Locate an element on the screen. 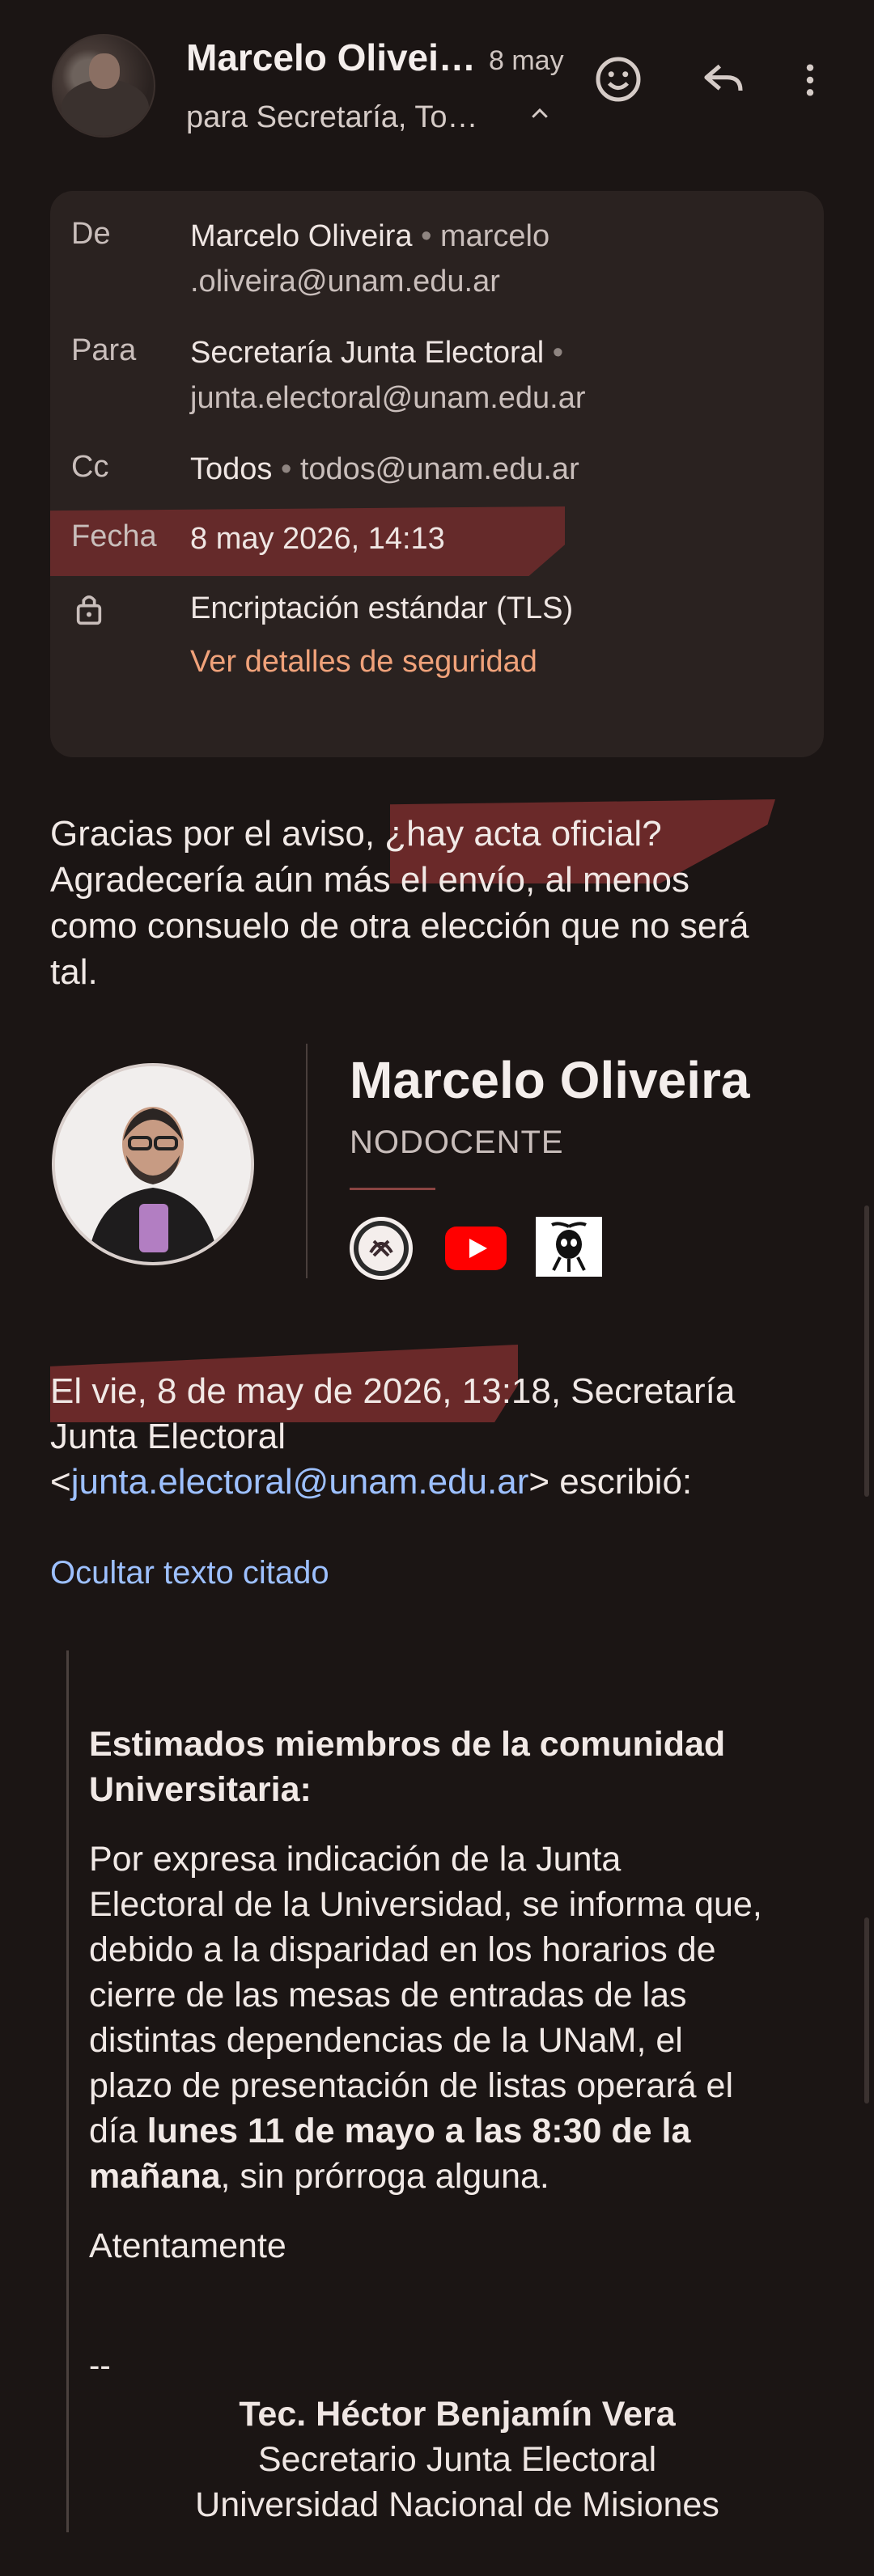 Image resolution: width=874 pixels, height=2576 pixels. from-email-part2: .oliveira@unam.edu.ar is located at coordinates (345, 282).